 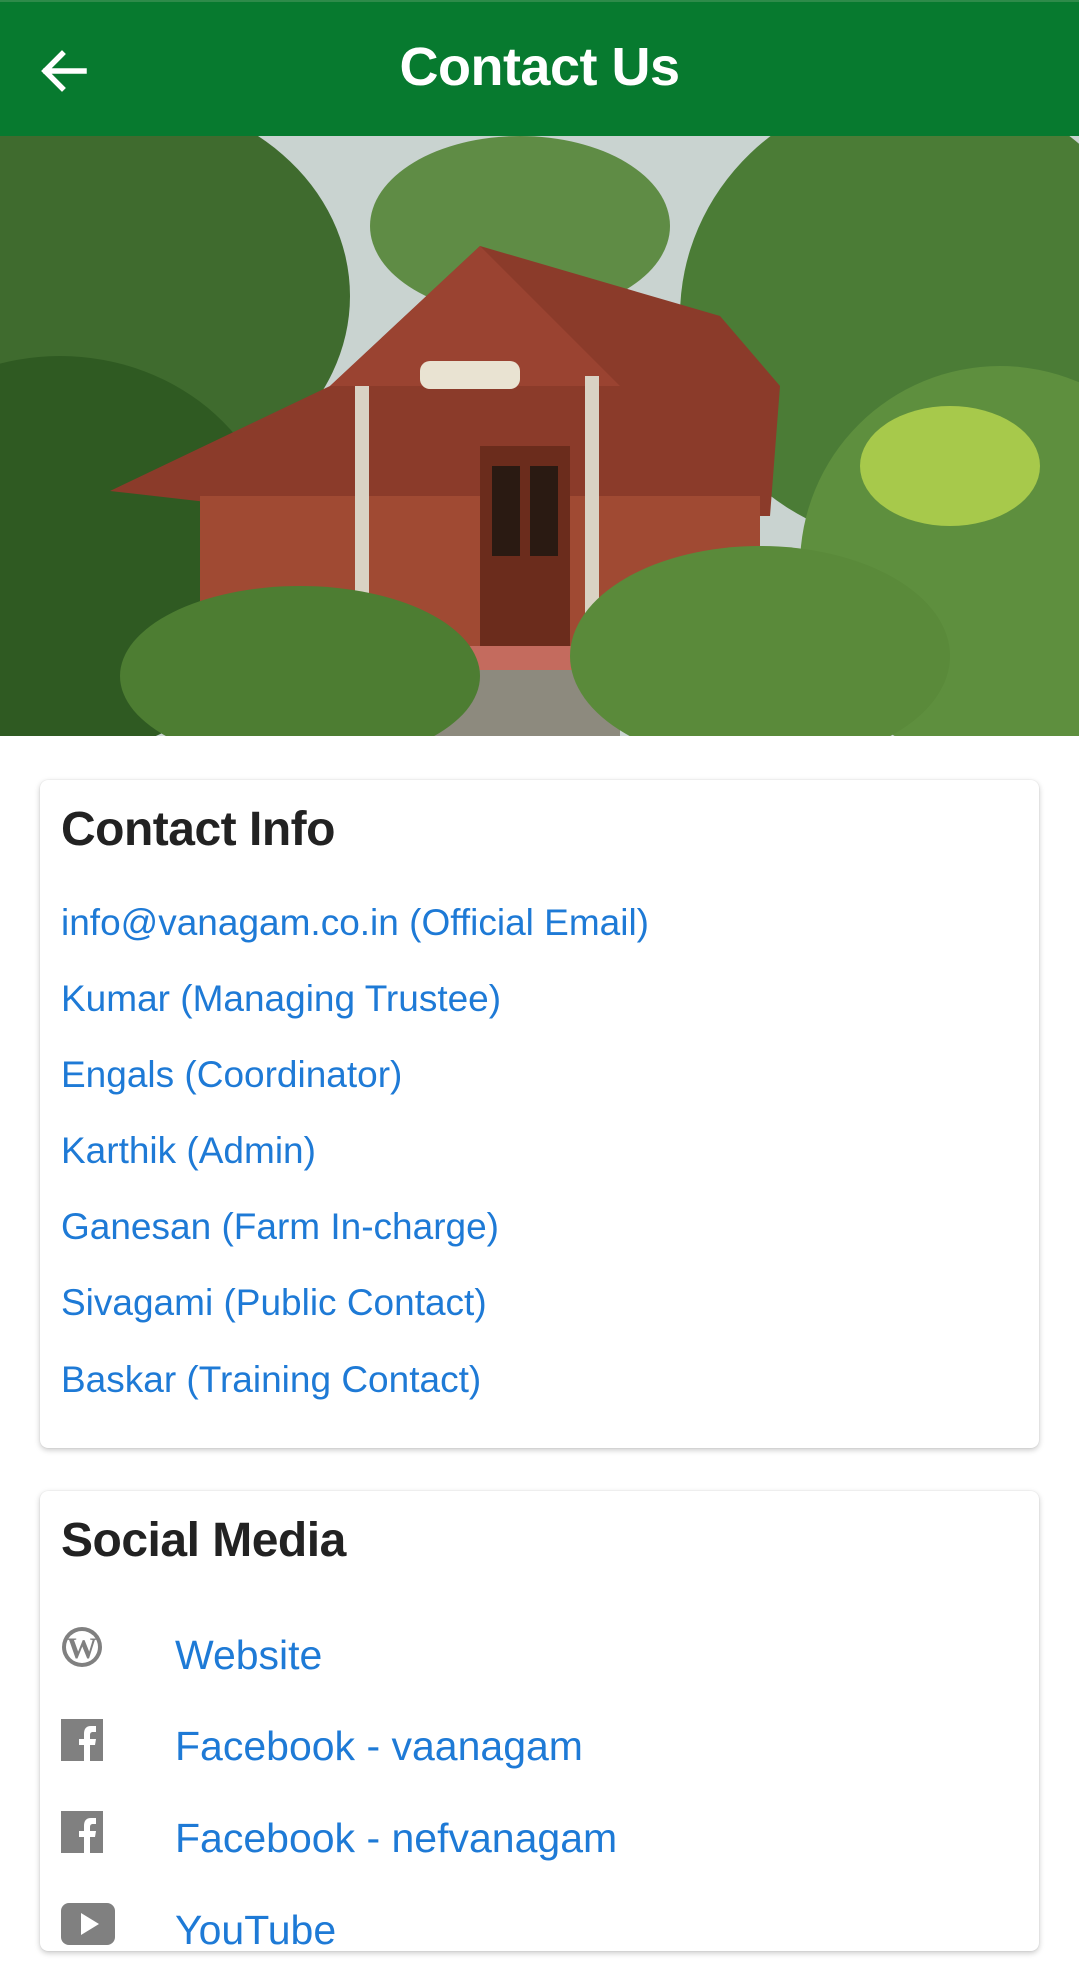 I want to click on contact-email-link: info@vanagam.co.in (Official Email), so click(x=355, y=923).